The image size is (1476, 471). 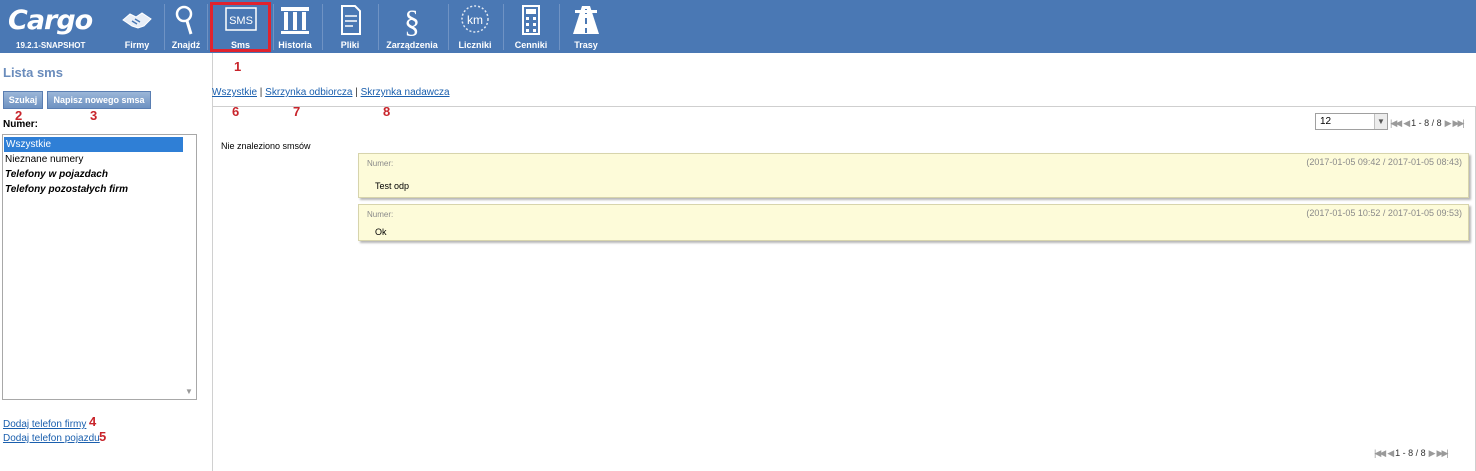 I want to click on odometer-icon: km, so click(x=475, y=19).